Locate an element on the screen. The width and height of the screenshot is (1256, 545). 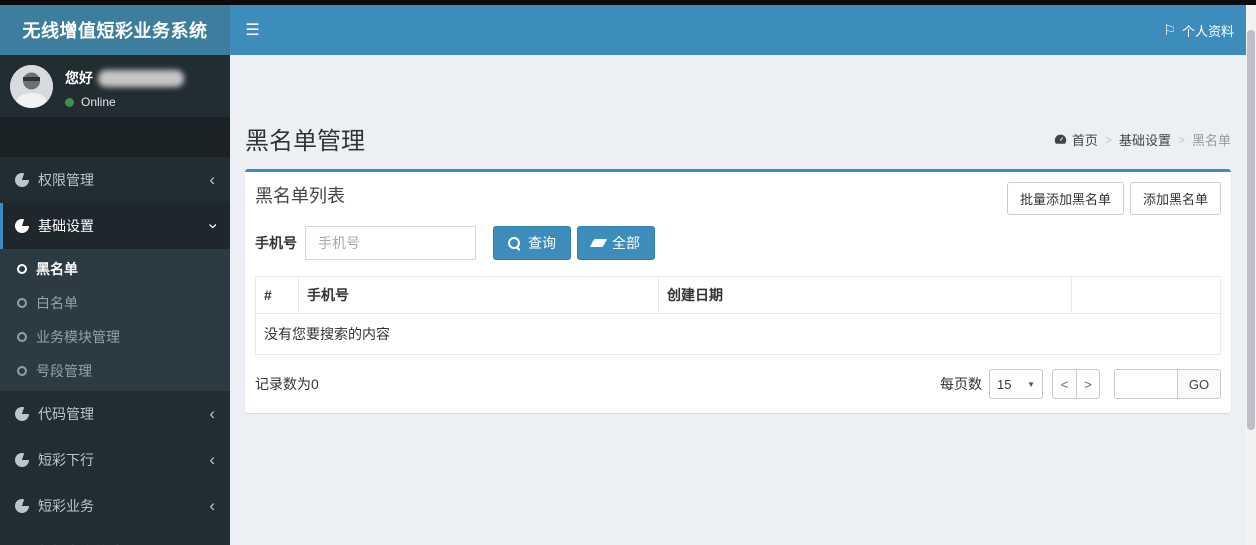
box-tools: 批量添加黑名单 添加黑名单 is located at coordinates (1111, 198).